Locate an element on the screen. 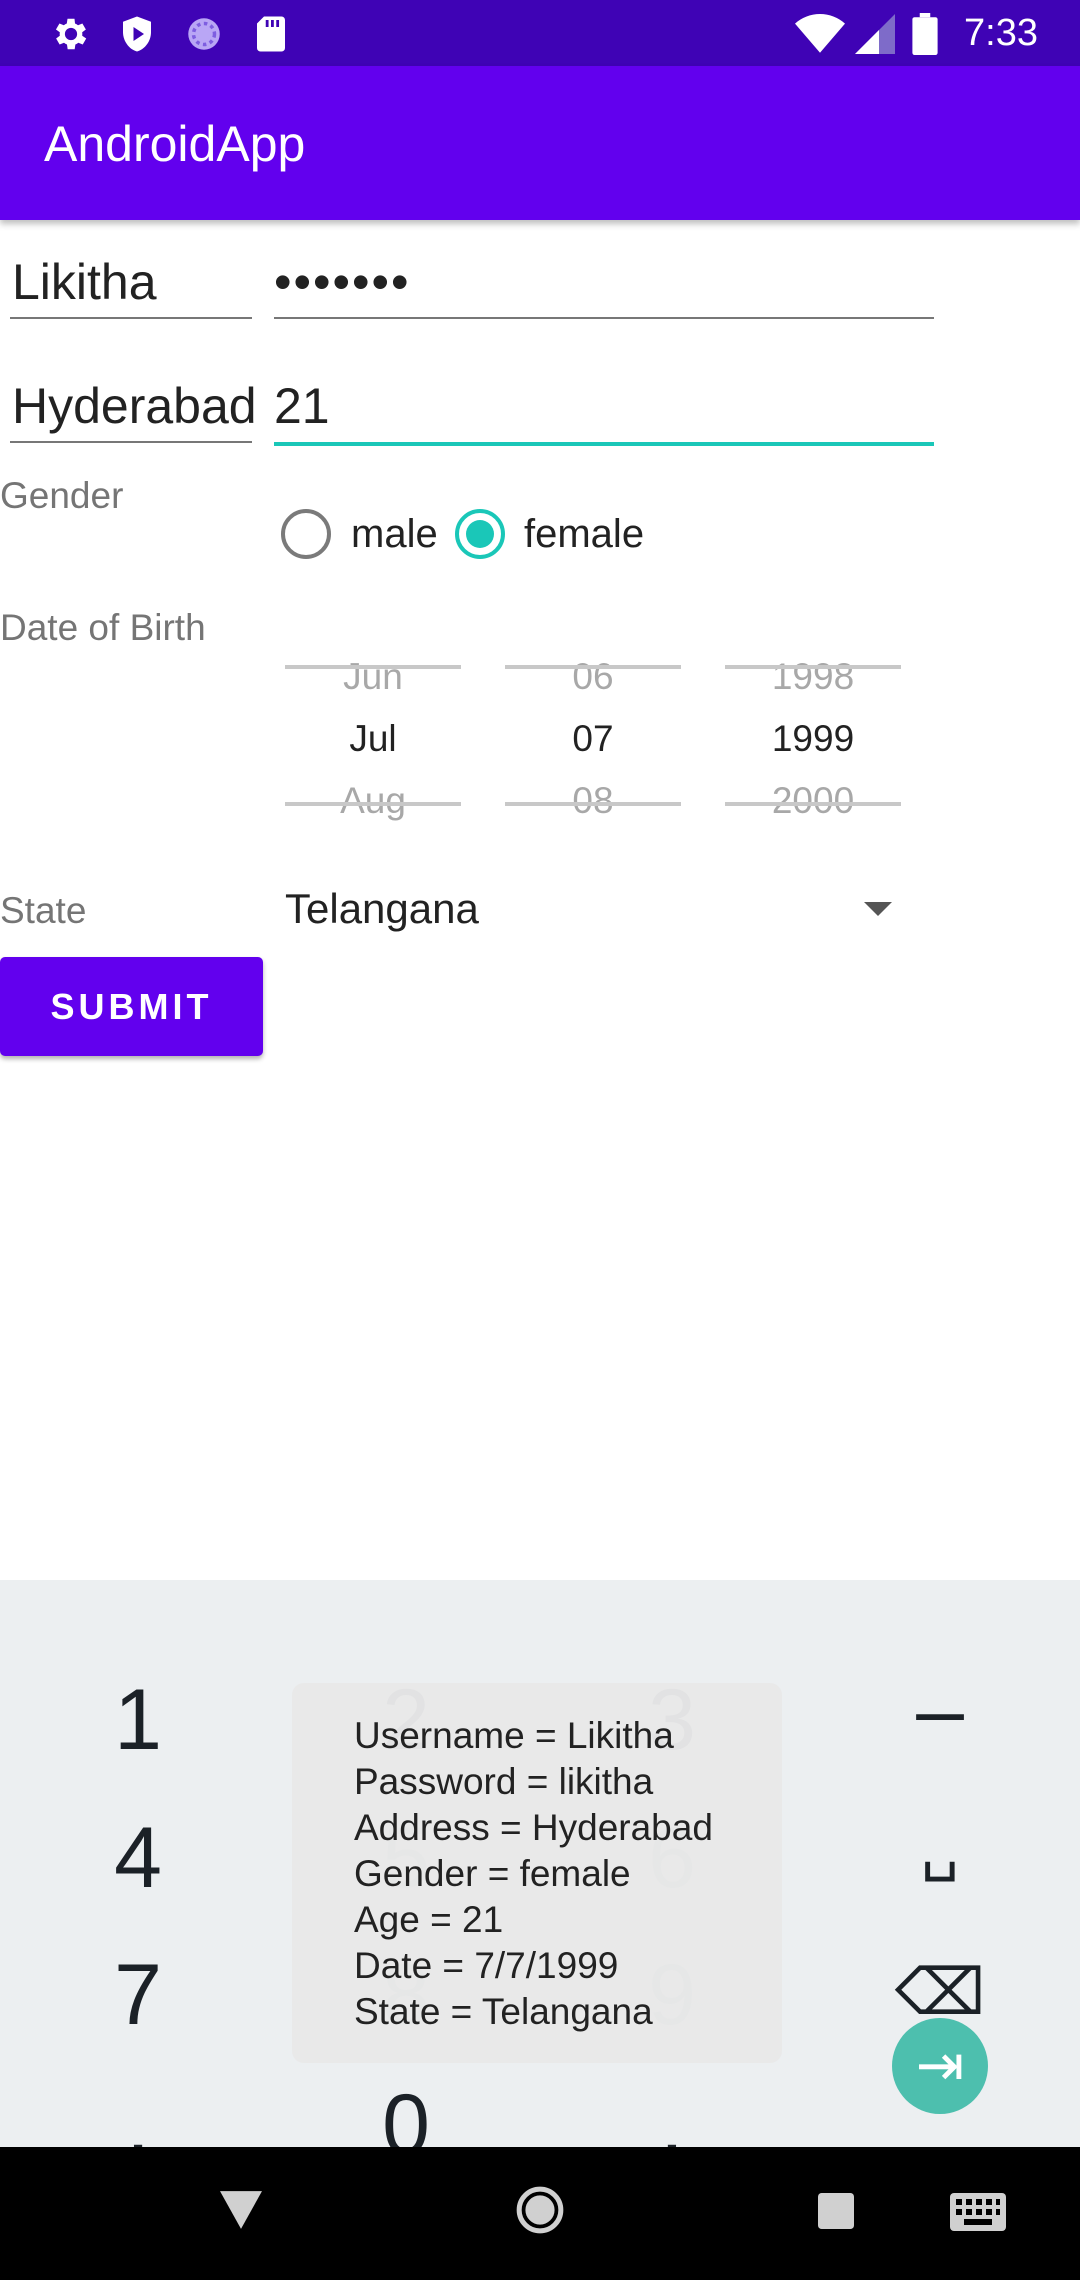  gender-radio-female-label: female is located at coordinates (584, 534).